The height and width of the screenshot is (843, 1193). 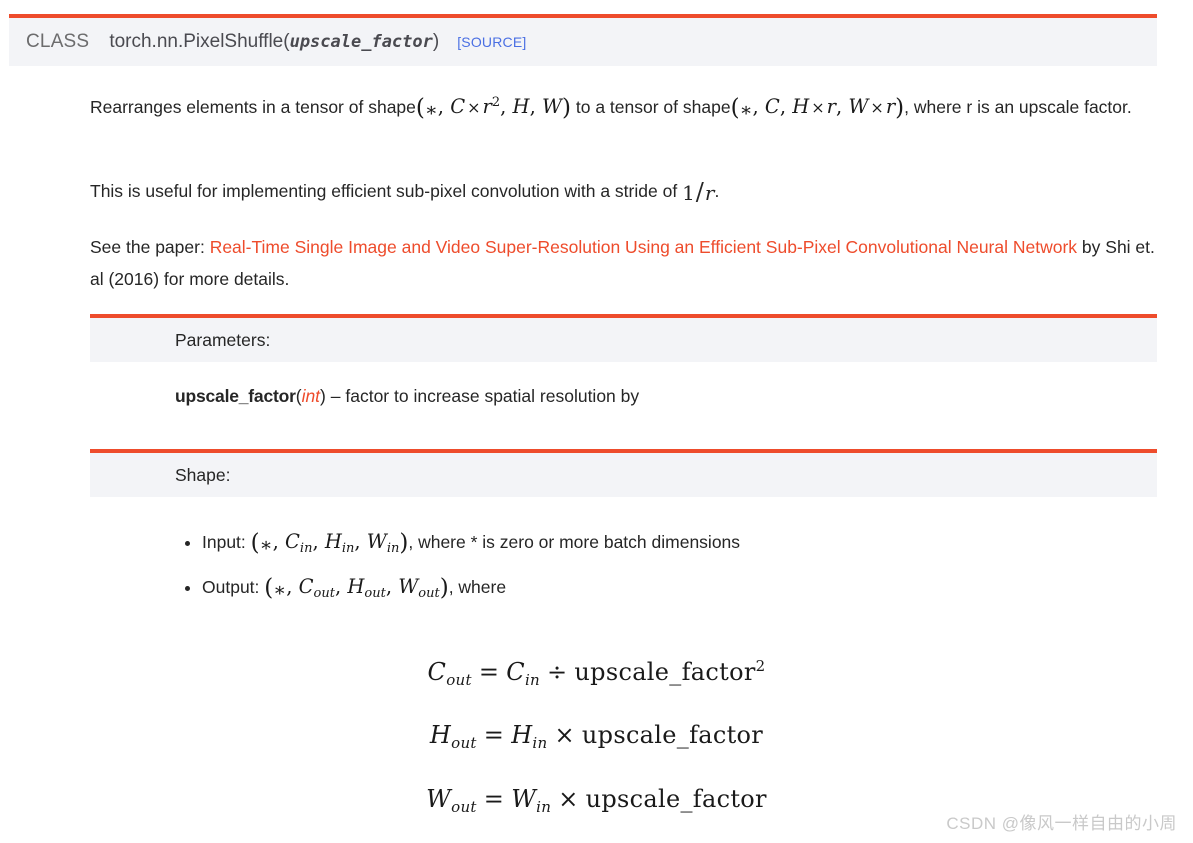 I want to click on equation-c-out: Cout = Cin ÷ upscale_factor2, so click(x=596, y=673).